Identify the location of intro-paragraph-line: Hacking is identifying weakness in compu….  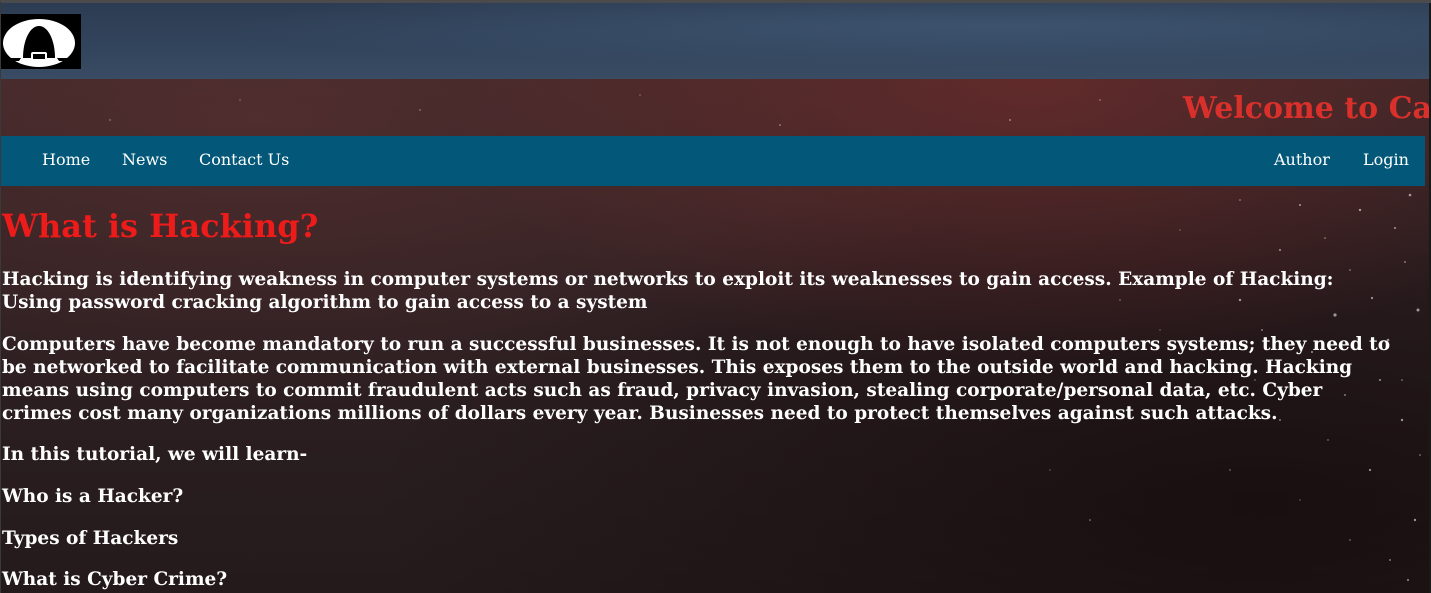
(668, 279).